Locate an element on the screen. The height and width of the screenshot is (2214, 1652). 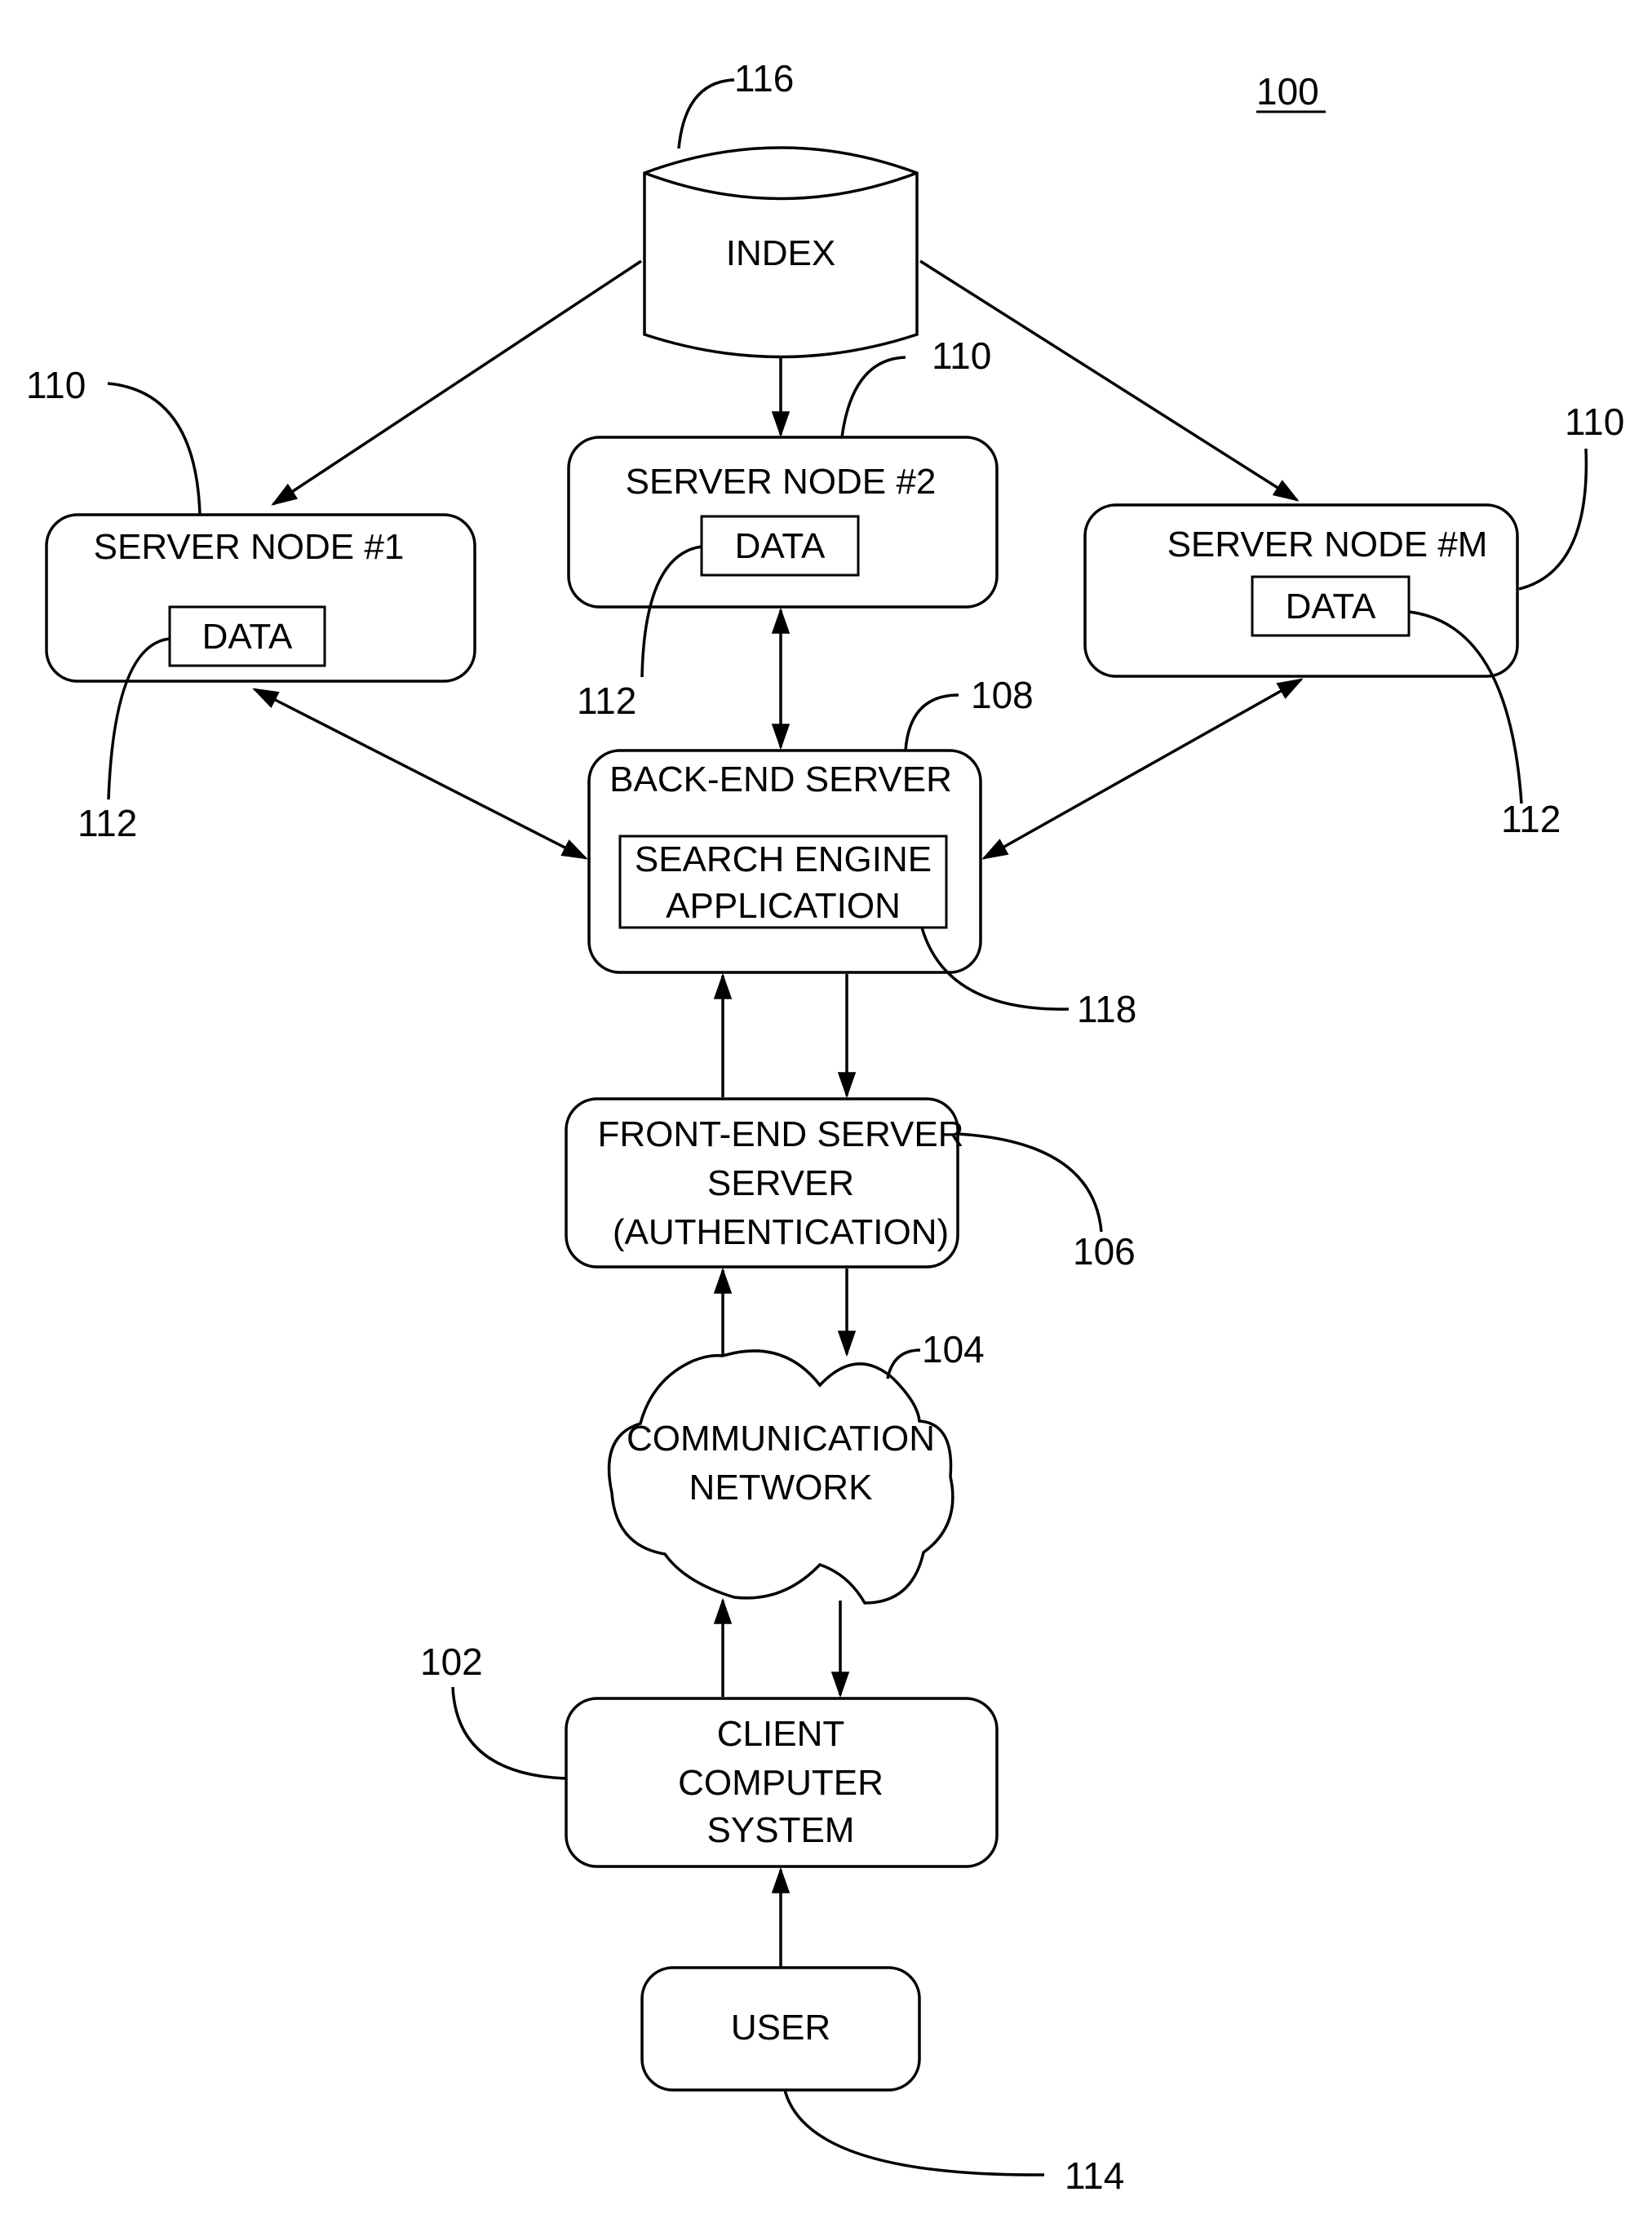
server-node-m: SERVER NODE #M DATA is located at coordinates (1301, 590).